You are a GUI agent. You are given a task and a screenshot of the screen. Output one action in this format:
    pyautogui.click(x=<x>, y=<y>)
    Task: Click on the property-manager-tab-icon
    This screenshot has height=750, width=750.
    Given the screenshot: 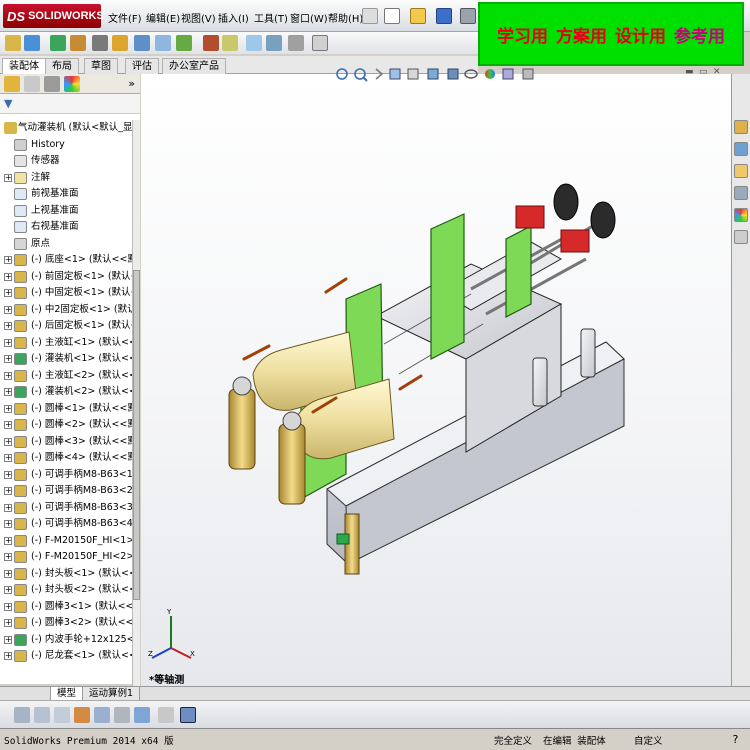 What is the action you would take?
    pyautogui.click(x=32, y=84)
    